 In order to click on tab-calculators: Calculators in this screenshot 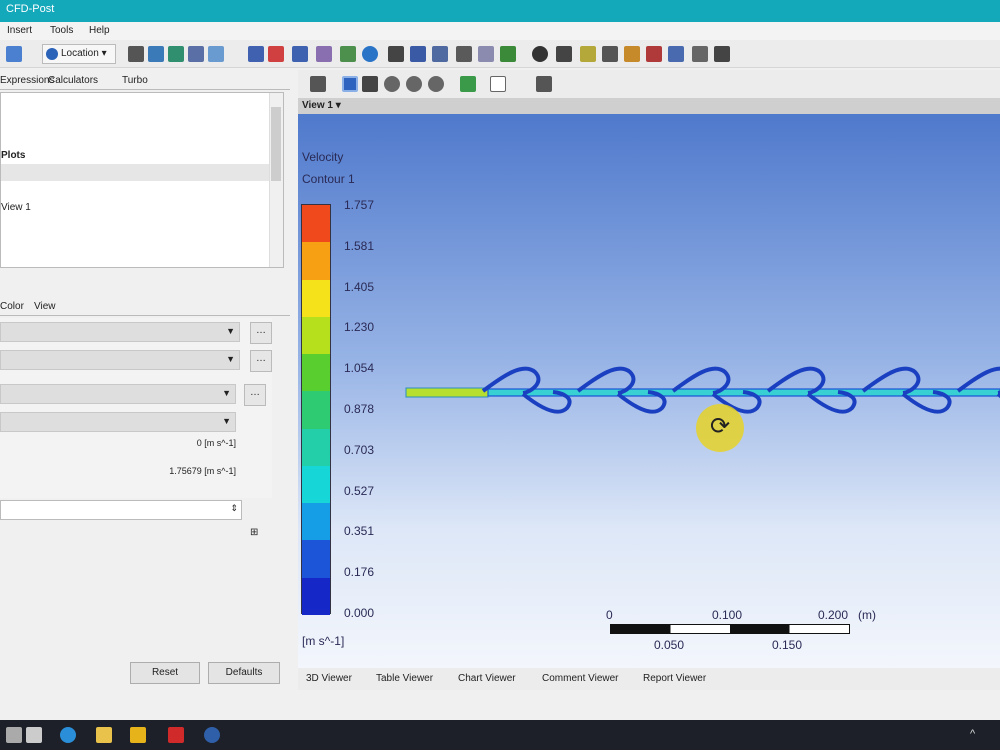, I will do `click(73, 80)`.